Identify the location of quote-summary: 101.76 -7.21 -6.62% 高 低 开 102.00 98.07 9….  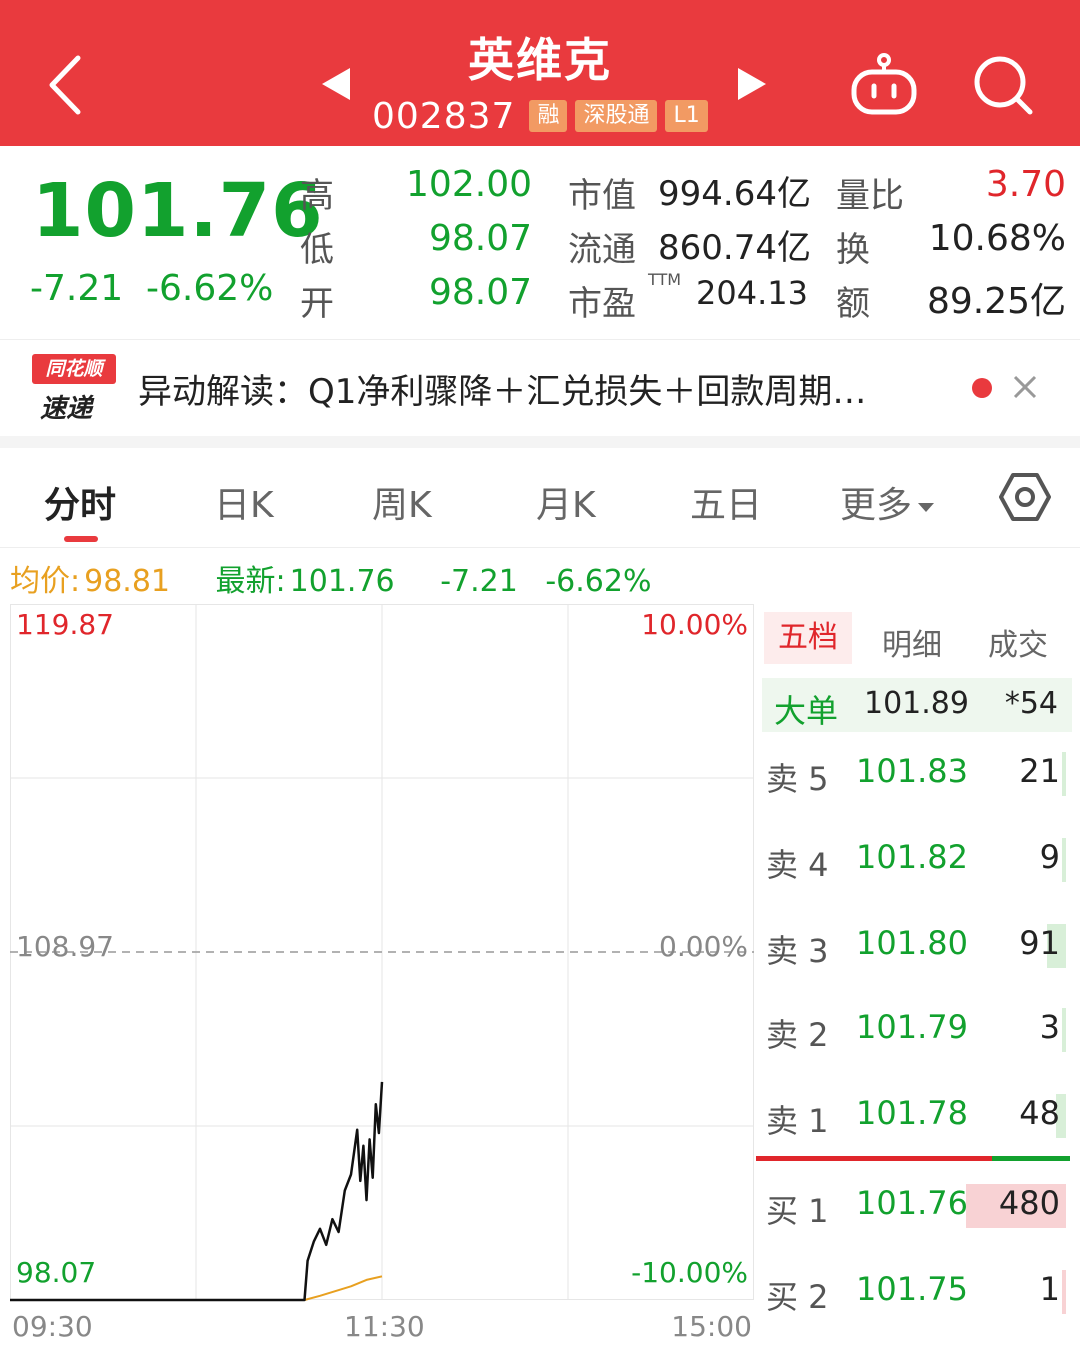
(540, 243).